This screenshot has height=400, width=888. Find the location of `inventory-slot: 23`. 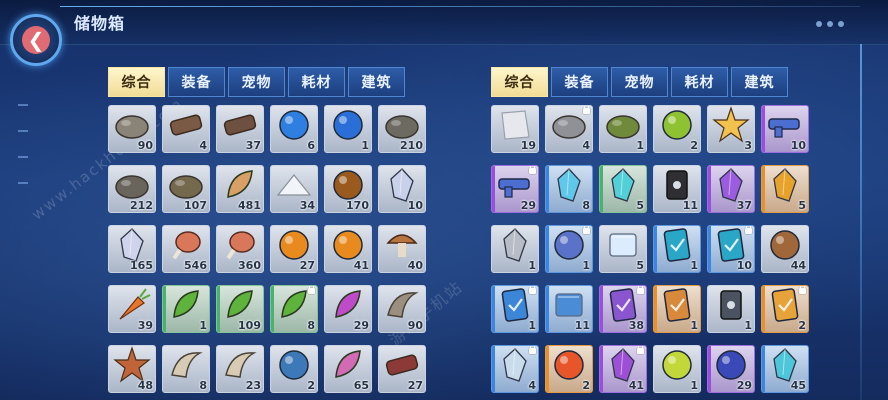

inventory-slot: 23 is located at coordinates (240, 369).